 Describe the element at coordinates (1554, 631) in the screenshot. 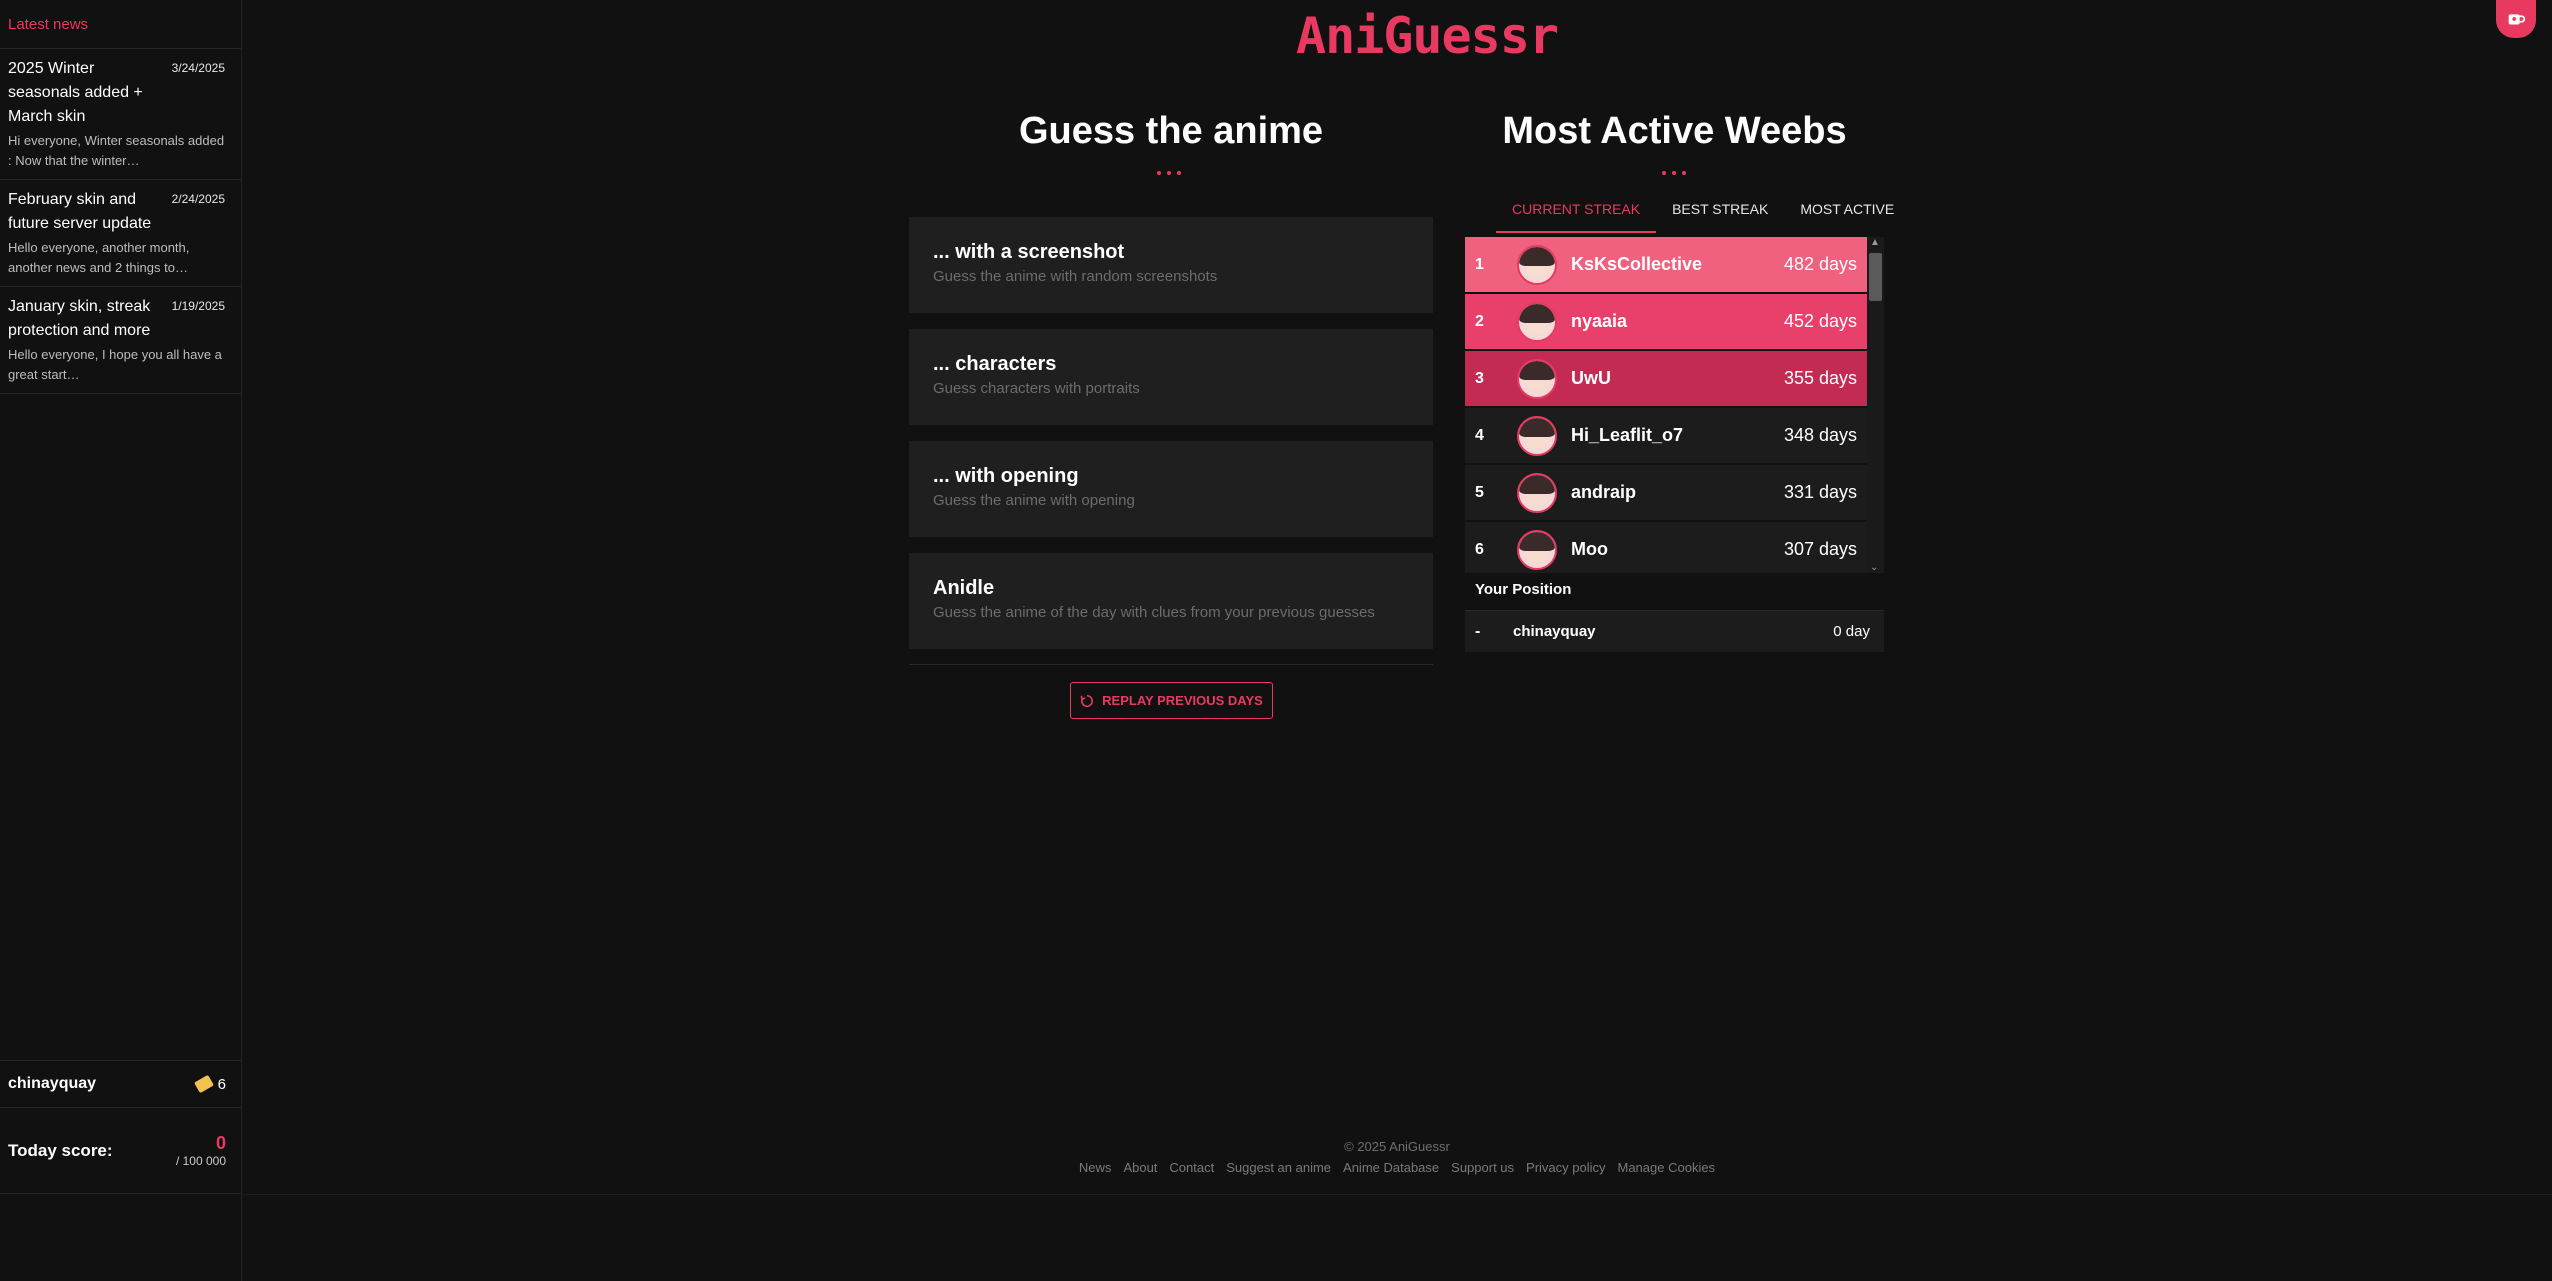

I see `your-name: chinayquay` at that location.